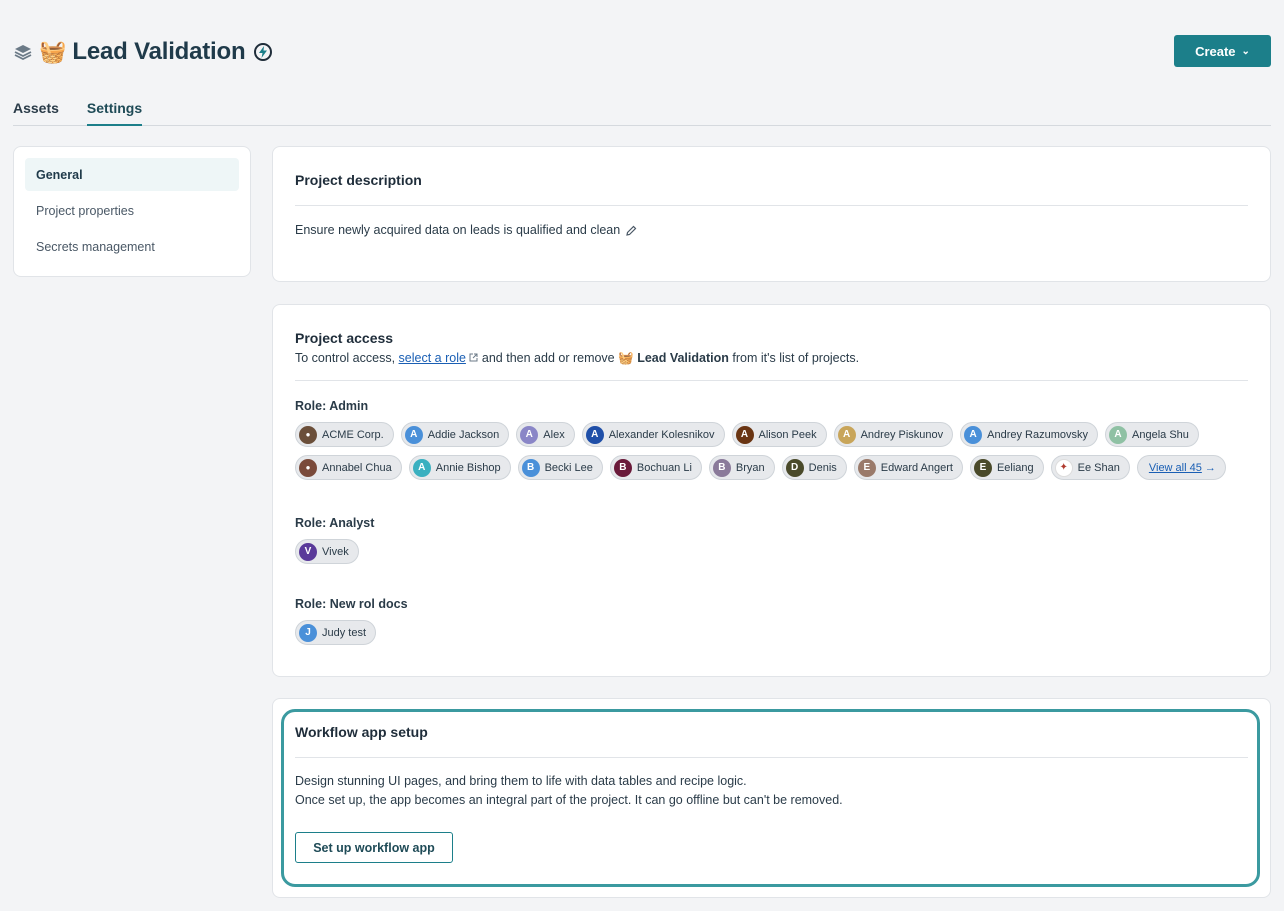  Describe the element at coordinates (344, 338) in the screenshot. I see `project-access-title: Project access` at that location.